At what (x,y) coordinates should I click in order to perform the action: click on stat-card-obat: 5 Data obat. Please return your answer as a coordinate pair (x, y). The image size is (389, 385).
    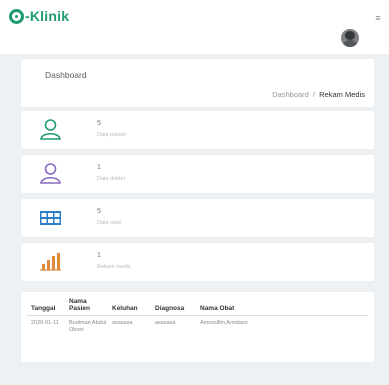
    Looking at the image, I should click on (197, 218).